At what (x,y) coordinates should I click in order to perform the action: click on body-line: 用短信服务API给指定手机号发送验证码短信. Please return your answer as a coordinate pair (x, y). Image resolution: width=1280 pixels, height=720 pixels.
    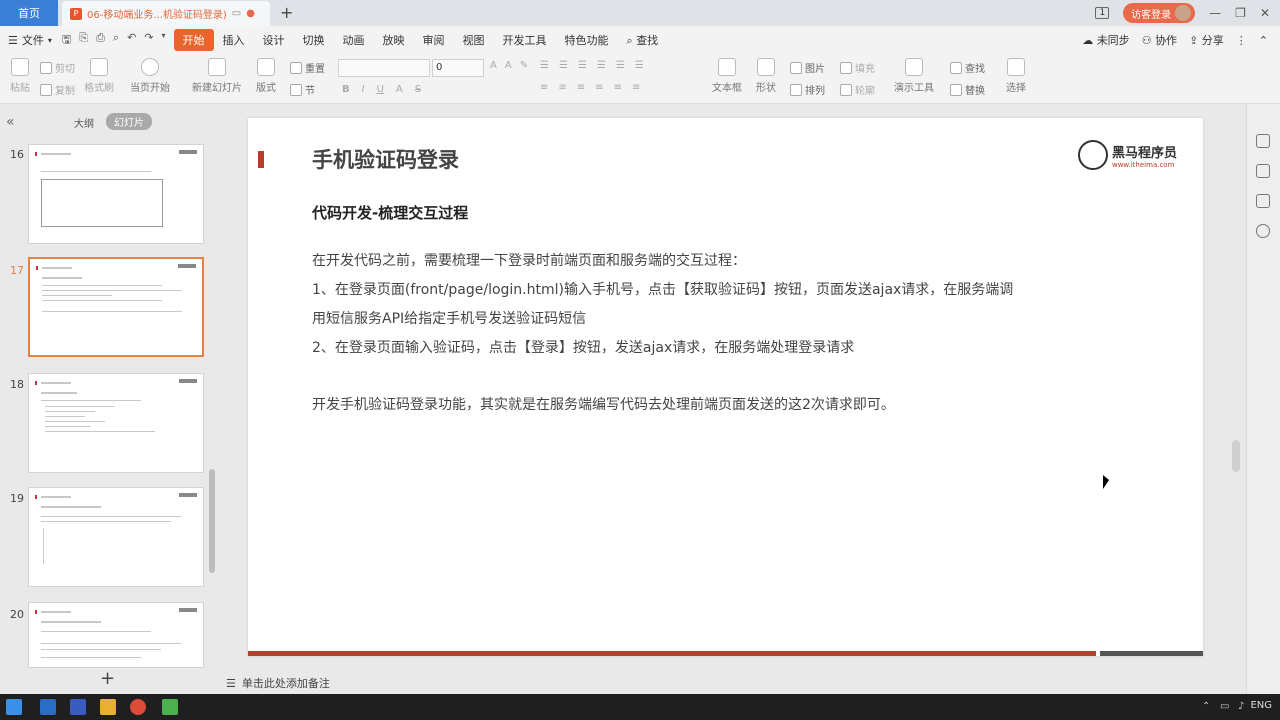
    Looking at the image, I should click on (449, 318).